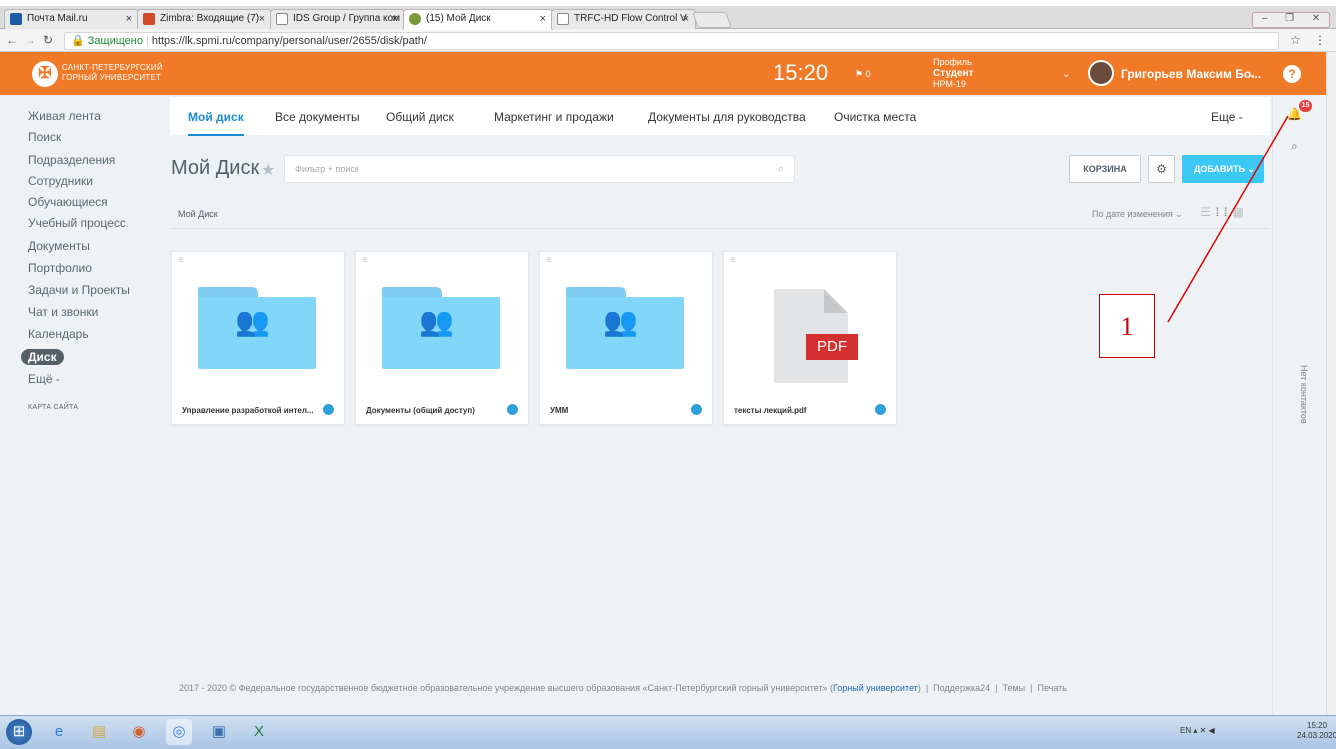  Describe the element at coordinates (1305, 106) in the screenshot. I see `notification-badge: 15` at that location.